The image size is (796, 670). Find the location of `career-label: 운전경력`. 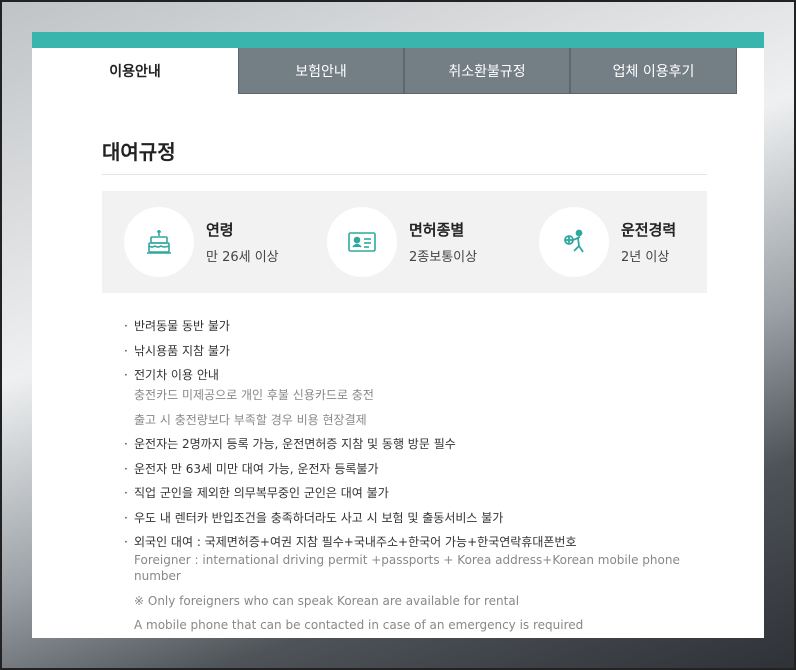

career-label: 운전경력 is located at coordinates (649, 230).